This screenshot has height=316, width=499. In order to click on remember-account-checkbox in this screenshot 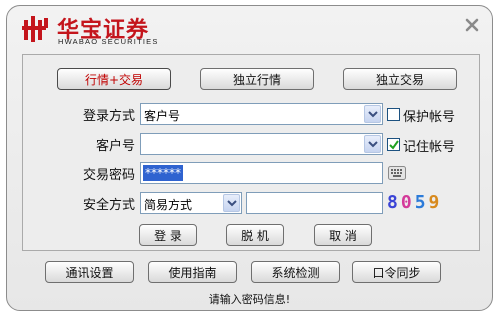, I will do `click(393, 144)`.